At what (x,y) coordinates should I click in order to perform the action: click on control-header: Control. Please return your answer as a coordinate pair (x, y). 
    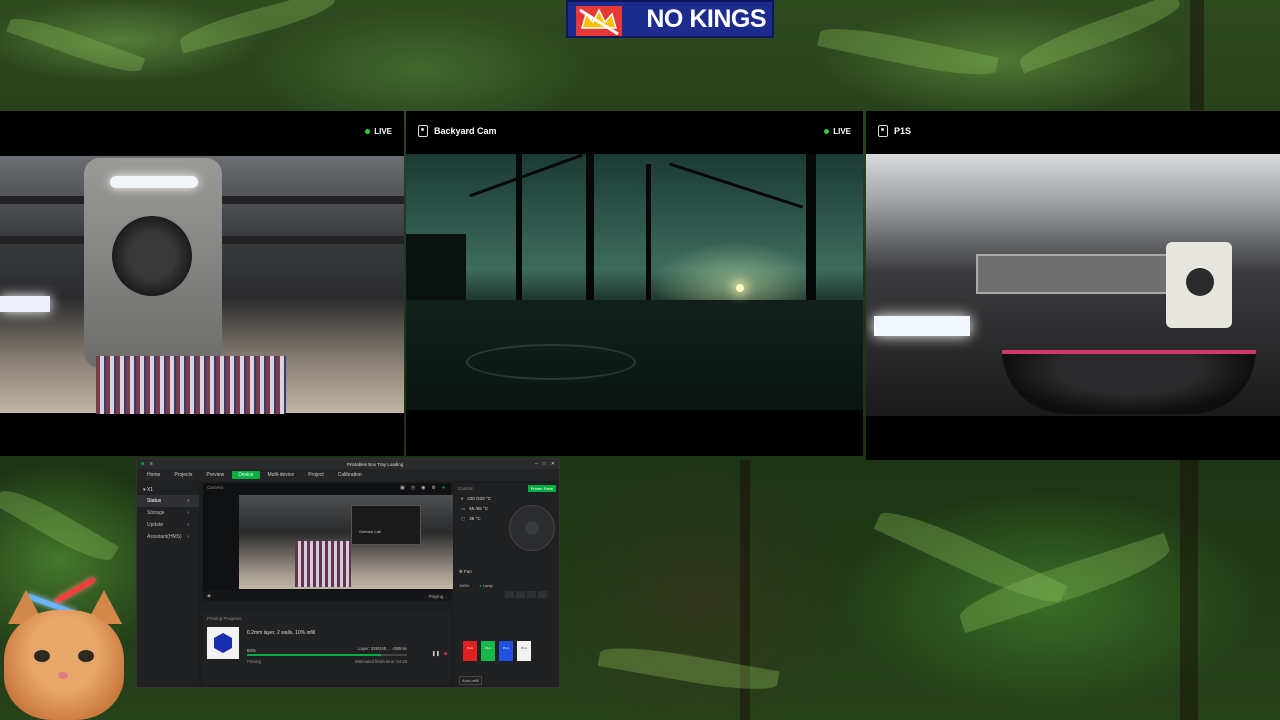
    Looking at the image, I should click on (465, 488).